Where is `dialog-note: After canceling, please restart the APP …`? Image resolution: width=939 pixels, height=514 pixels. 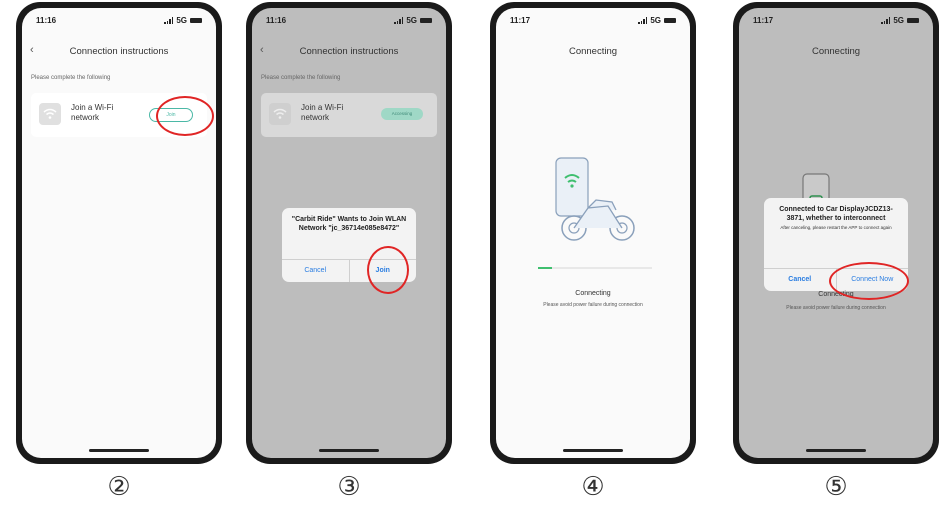
dialog-note: After canceling, please restart the APP … is located at coordinates (836, 227).